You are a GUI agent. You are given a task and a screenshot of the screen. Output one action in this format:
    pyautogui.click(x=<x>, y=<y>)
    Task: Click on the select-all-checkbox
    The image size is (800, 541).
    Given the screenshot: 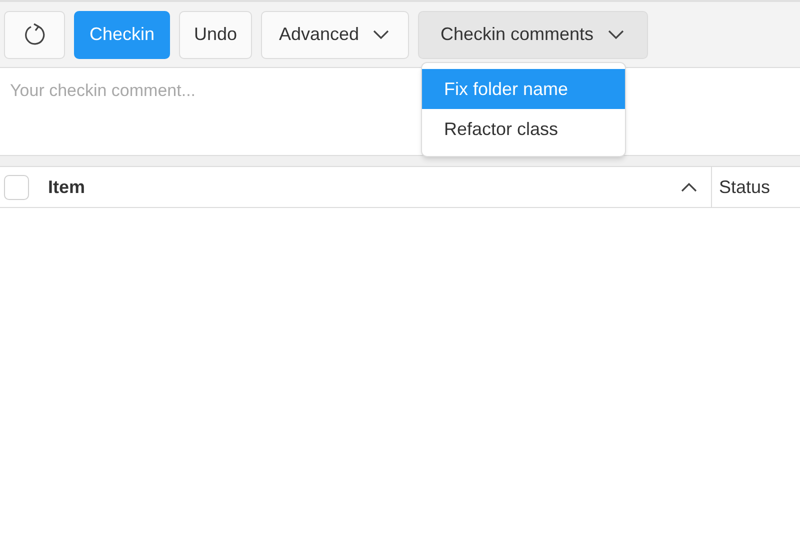 What is the action you would take?
    pyautogui.click(x=16, y=187)
    